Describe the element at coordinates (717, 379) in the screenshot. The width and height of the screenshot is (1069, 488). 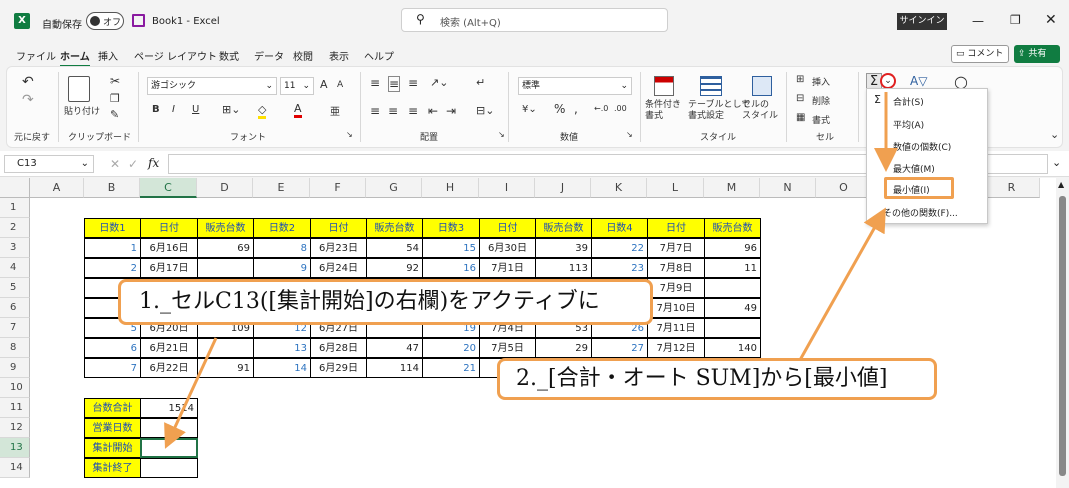
I see `callout-step-2: 2._[合計・オート SUM]から[最小値]` at that location.